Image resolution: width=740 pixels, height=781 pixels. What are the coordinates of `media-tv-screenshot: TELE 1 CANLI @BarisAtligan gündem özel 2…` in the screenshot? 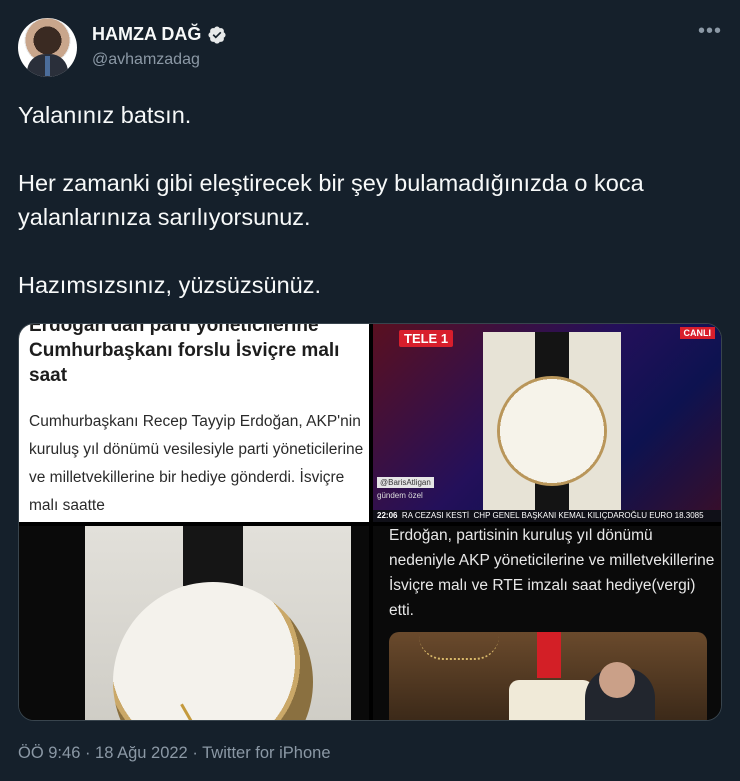 It's located at (547, 423).